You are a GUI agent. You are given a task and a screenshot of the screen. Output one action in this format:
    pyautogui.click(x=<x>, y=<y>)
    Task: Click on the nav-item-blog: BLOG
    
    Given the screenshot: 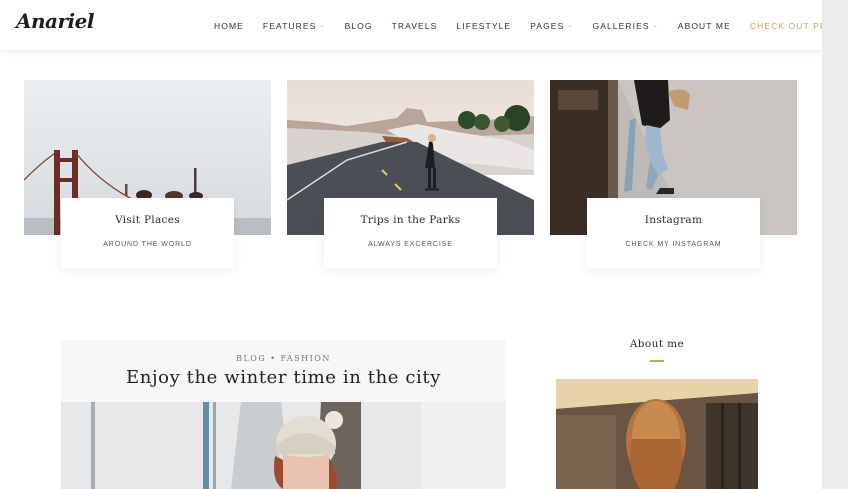 What is the action you would take?
    pyautogui.click(x=359, y=26)
    